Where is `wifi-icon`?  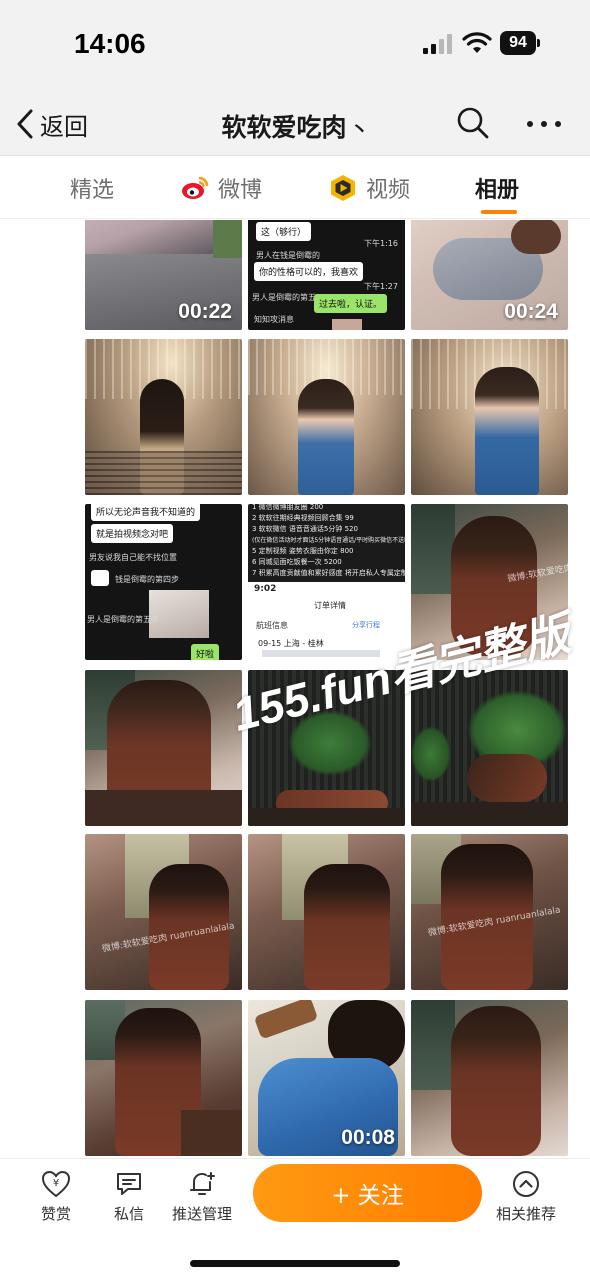 wifi-icon is located at coordinates (477, 42).